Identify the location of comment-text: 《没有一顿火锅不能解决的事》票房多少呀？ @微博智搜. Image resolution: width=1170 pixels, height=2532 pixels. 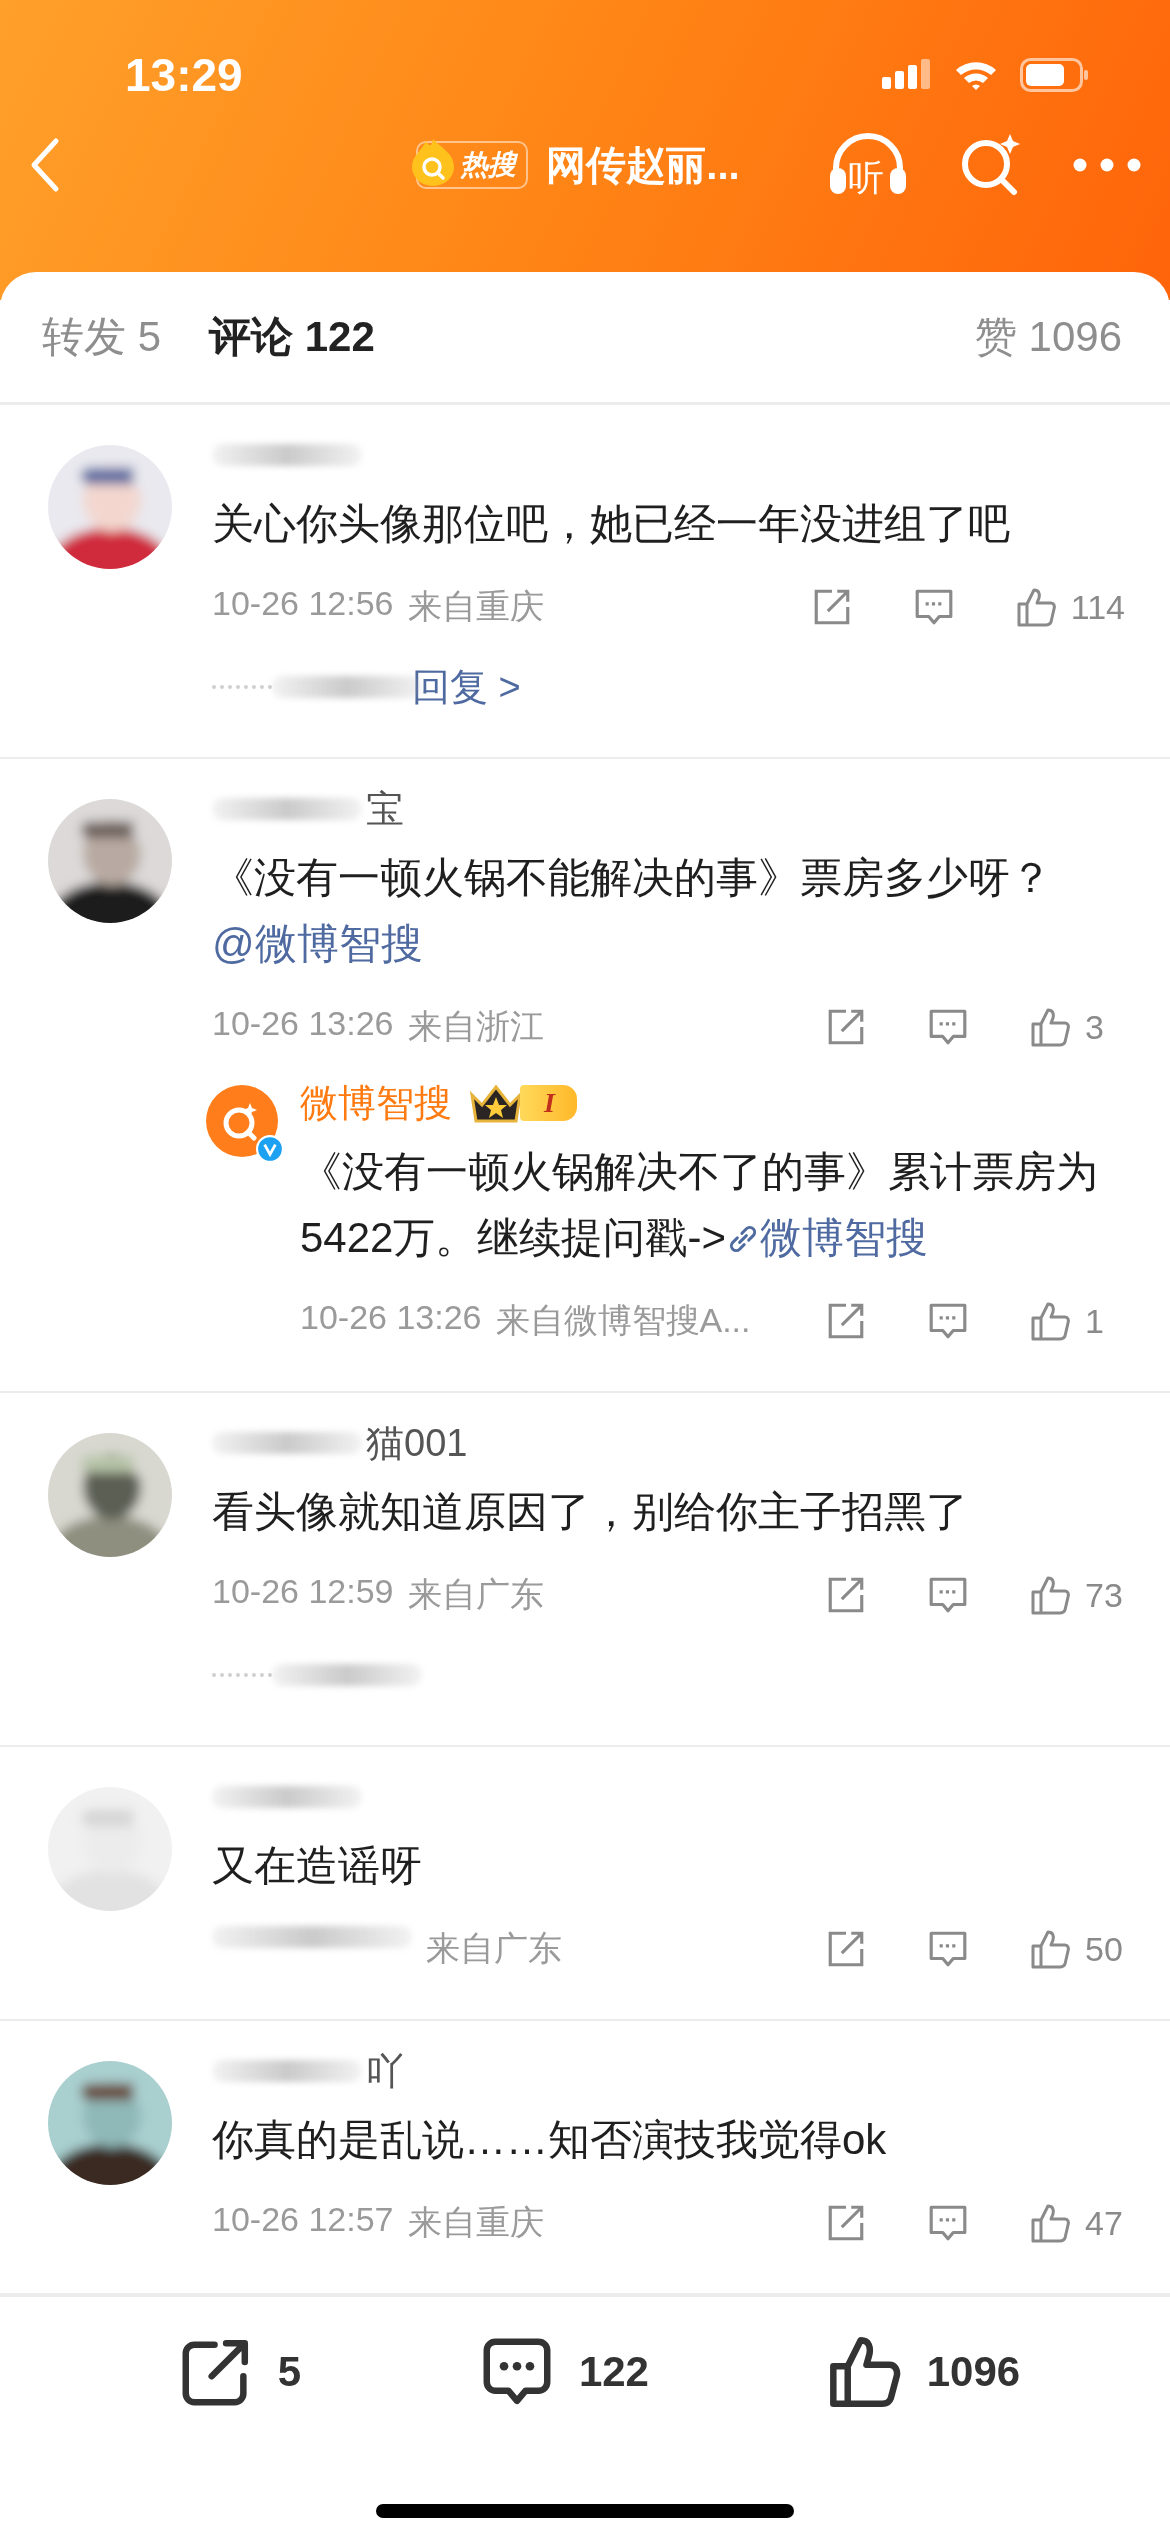
(632, 911).